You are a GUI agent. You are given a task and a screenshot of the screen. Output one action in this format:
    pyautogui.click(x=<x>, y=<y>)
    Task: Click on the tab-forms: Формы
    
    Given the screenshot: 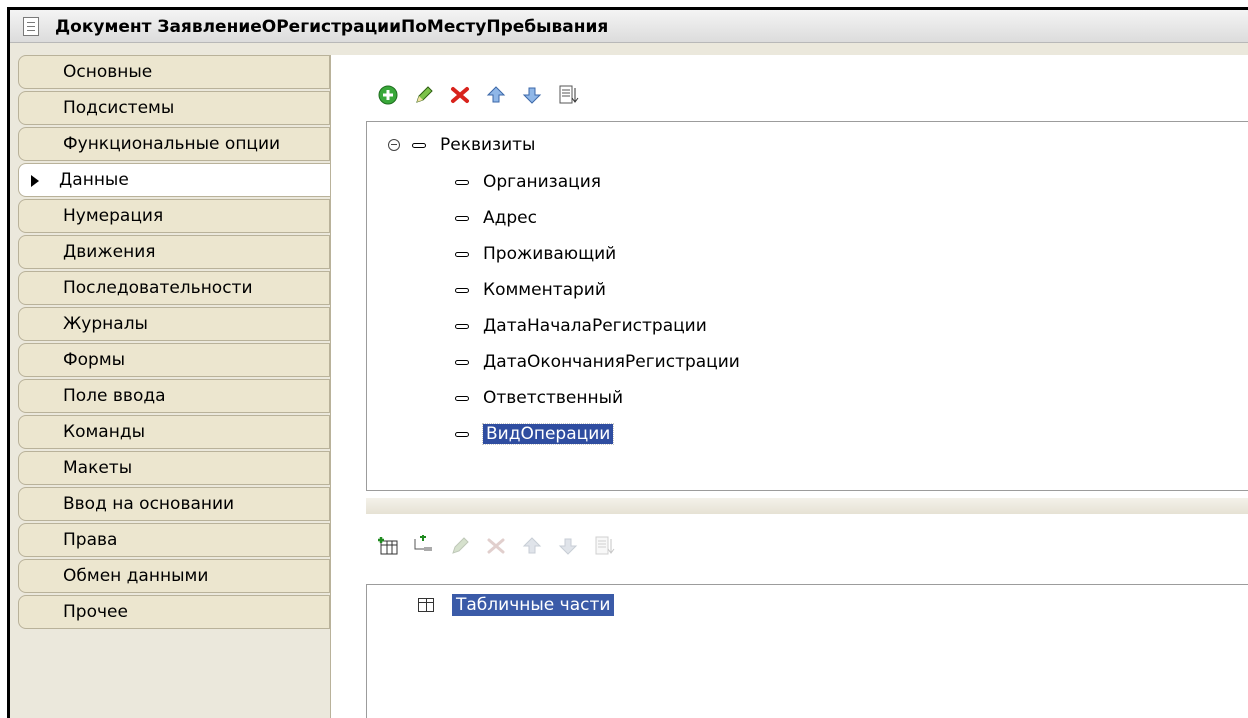 What is the action you would take?
    pyautogui.click(x=174, y=360)
    